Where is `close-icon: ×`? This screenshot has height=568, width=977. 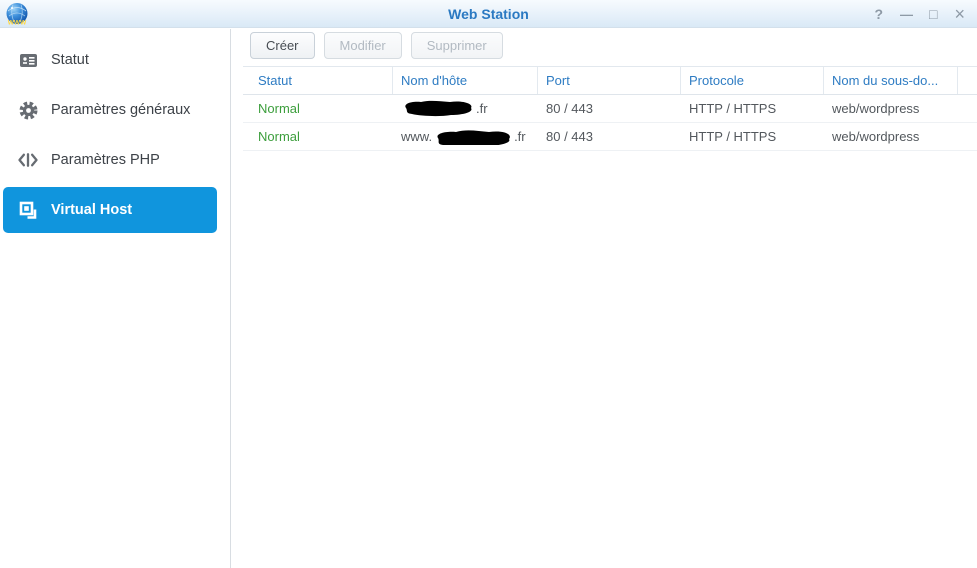 close-icon: × is located at coordinates (959, 14).